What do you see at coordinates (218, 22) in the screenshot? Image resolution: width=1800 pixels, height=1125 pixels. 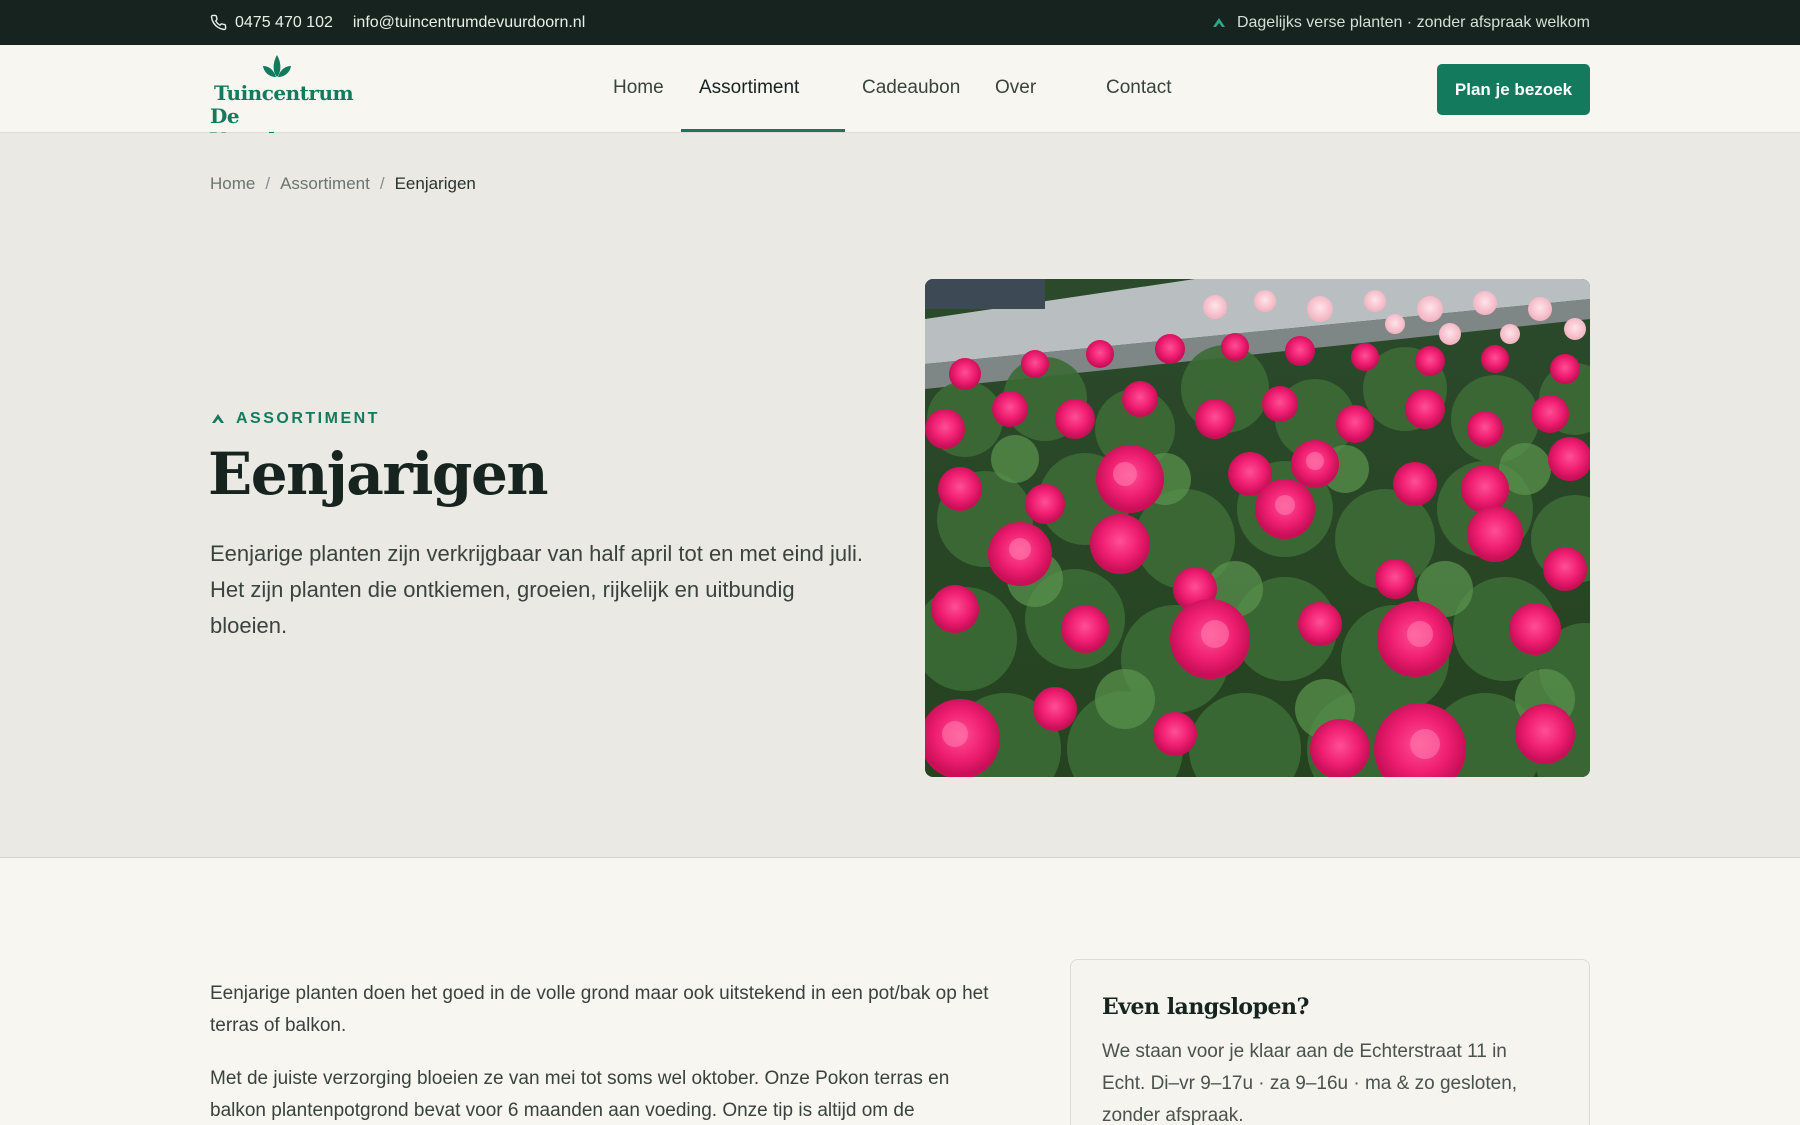 I see `phone-icon` at bounding box center [218, 22].